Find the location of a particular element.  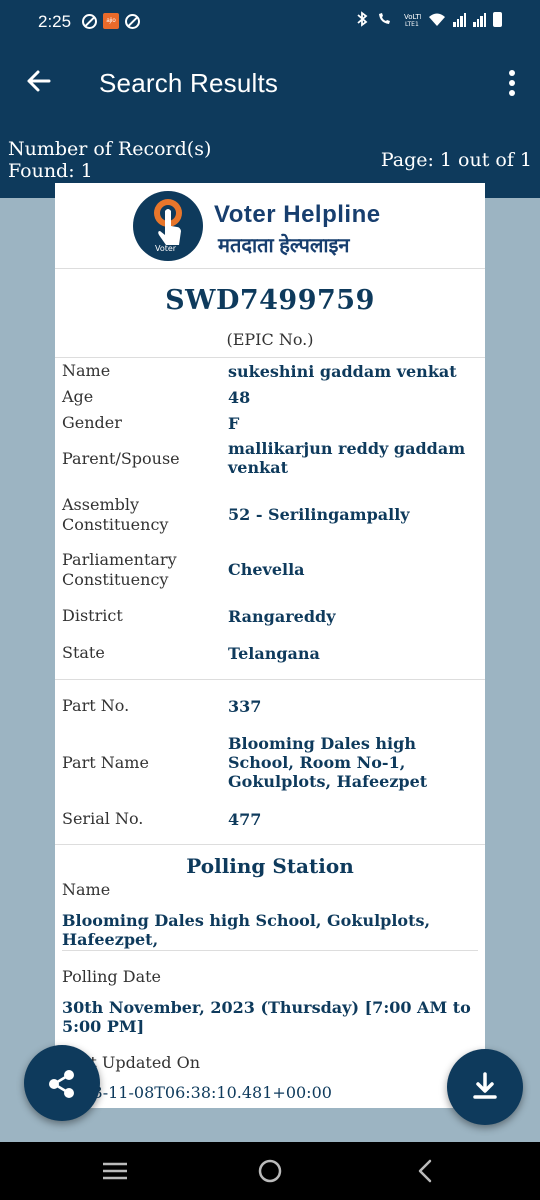

logo-title-english: Voter Helpline is located at coordinates (297, 214).